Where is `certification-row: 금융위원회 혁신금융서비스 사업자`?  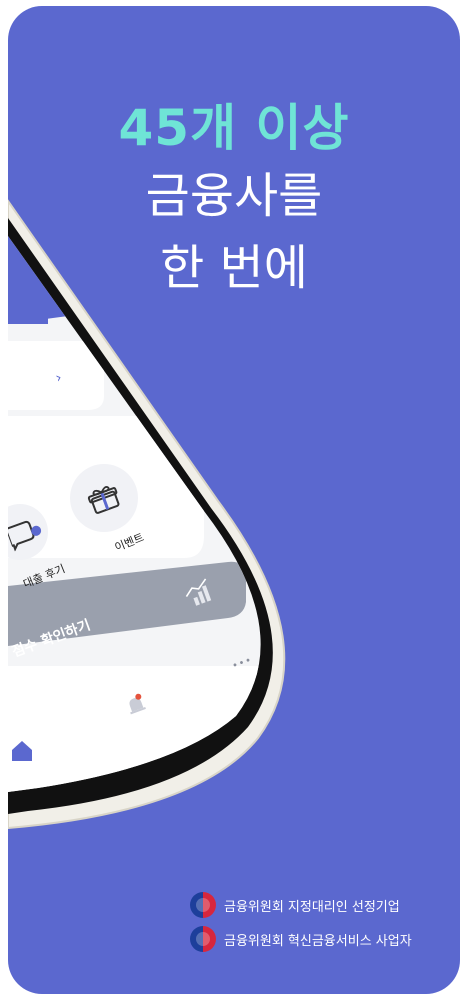 certification-row: 금융위원회 혁신금융서비스 사업자 is located at coordinates (325, 939).